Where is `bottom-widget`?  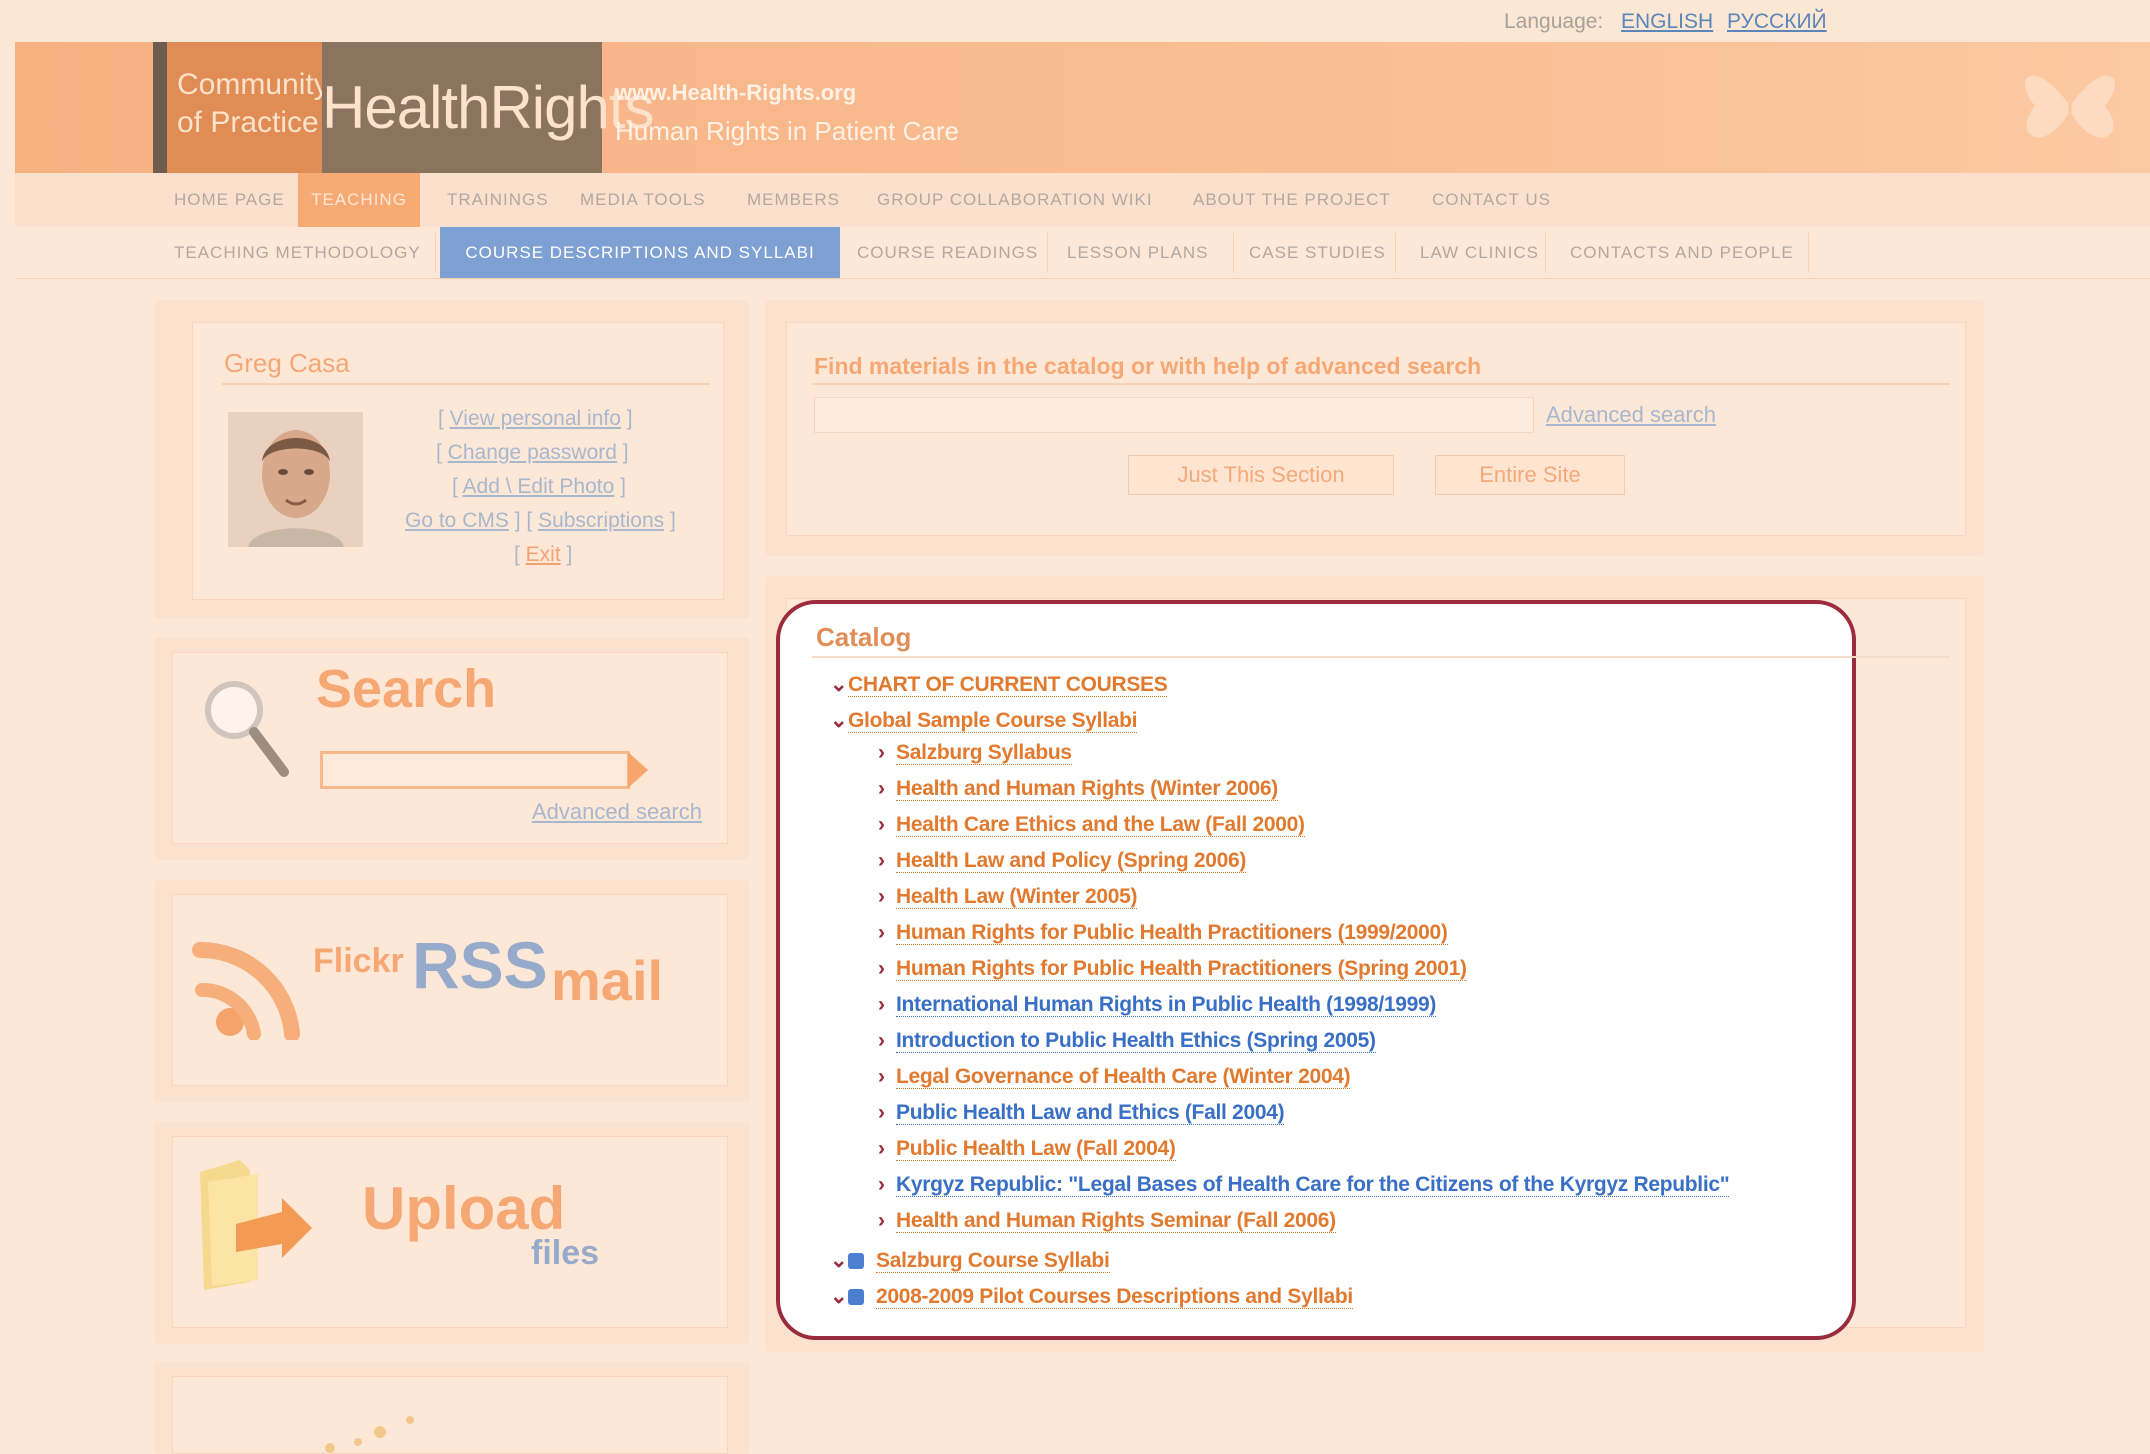 bottom-widget is located at coordinates (452, 1408).